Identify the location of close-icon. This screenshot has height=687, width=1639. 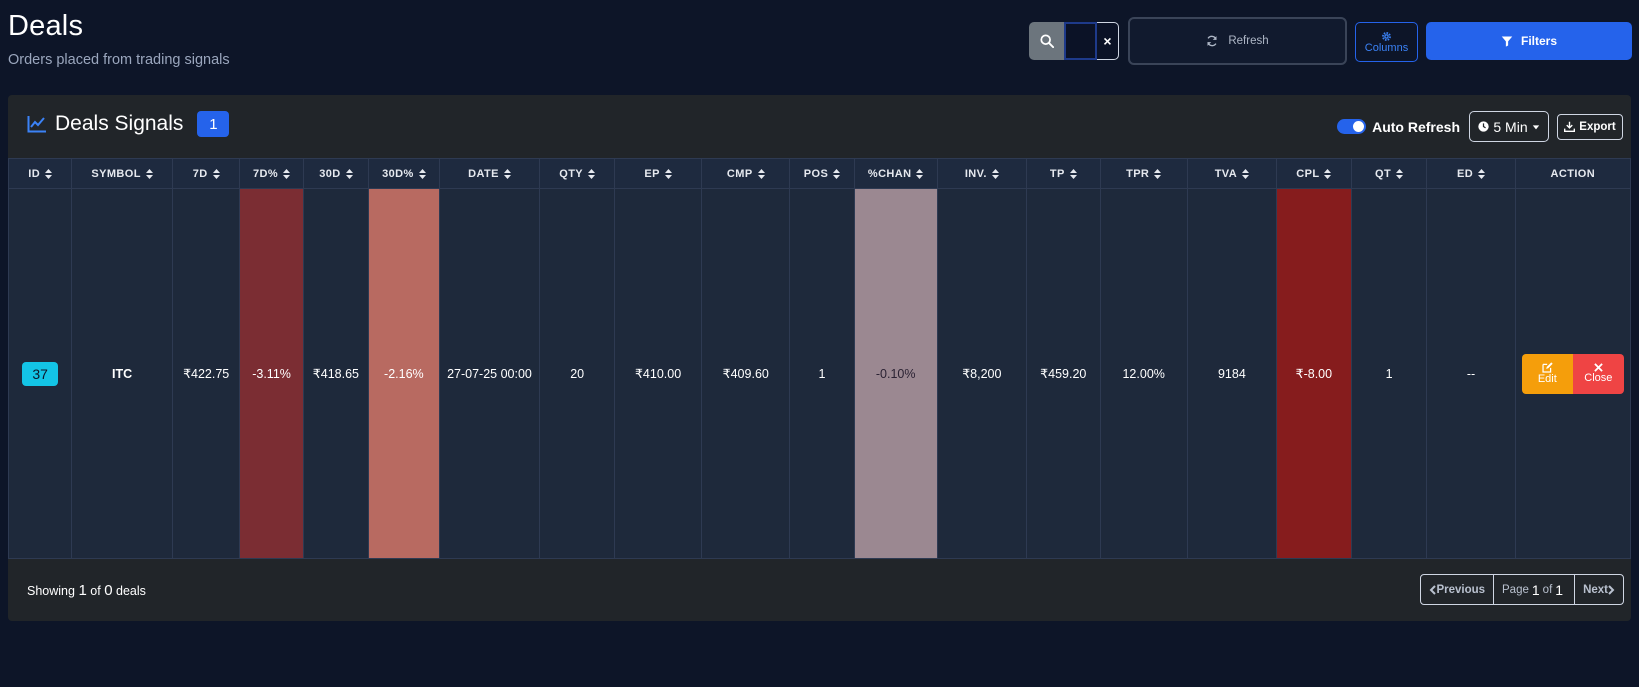
(1598, 367).